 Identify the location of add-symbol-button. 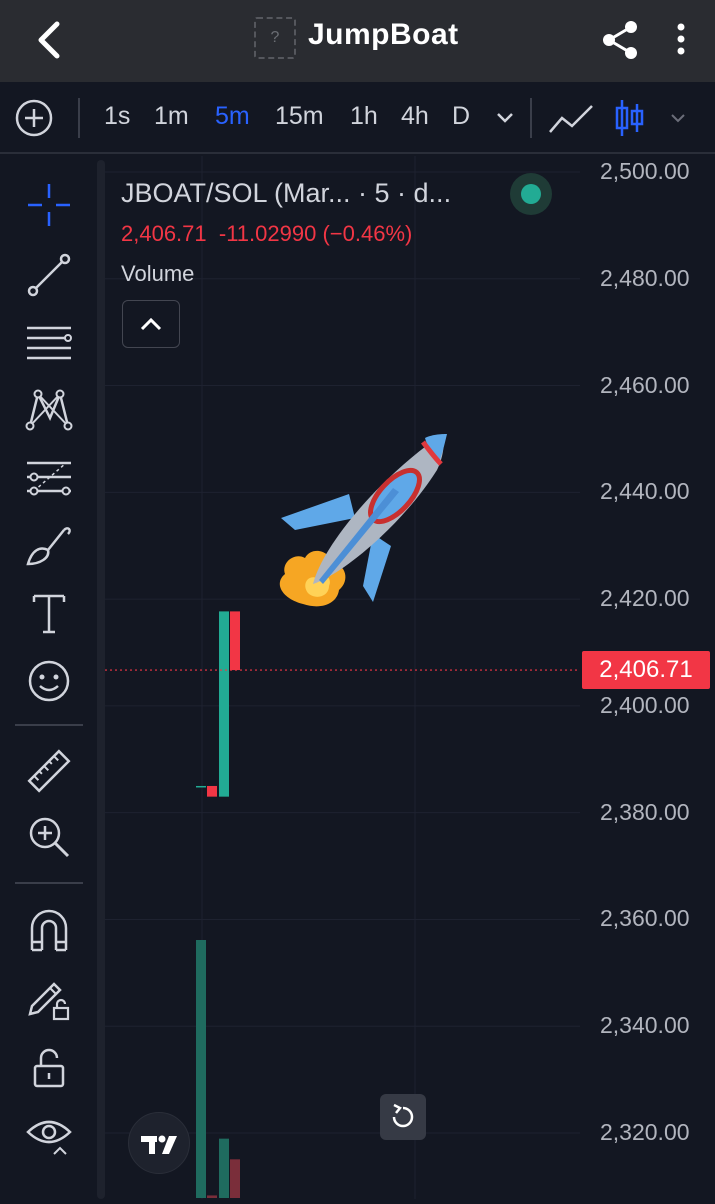
(34, 118).